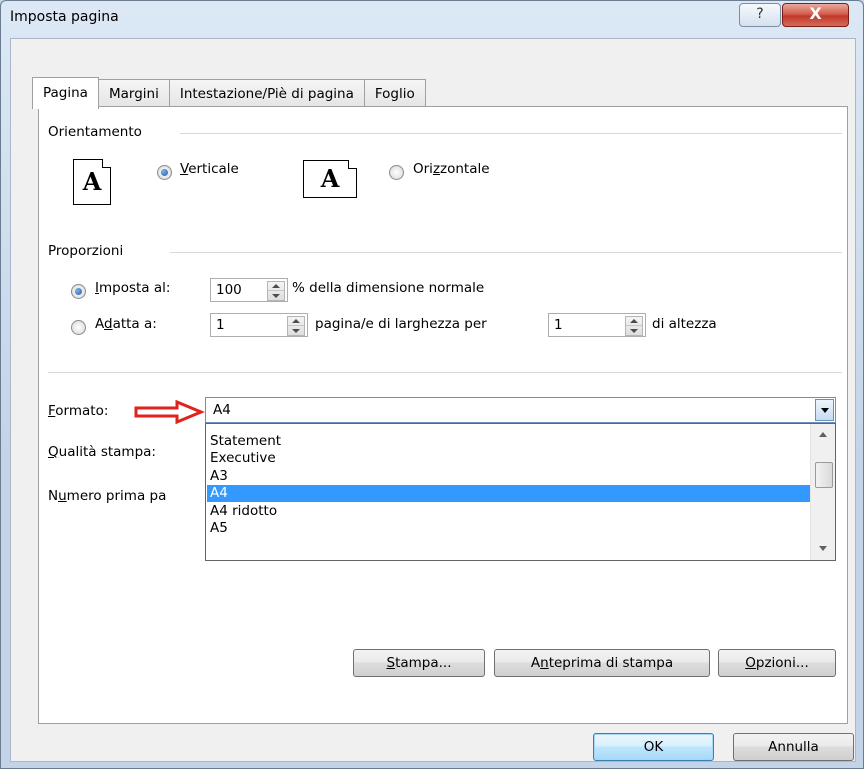 This screenshot has height=769, width=864. I want to click on fit-to-label: Adatta a:, so click(126, 324).